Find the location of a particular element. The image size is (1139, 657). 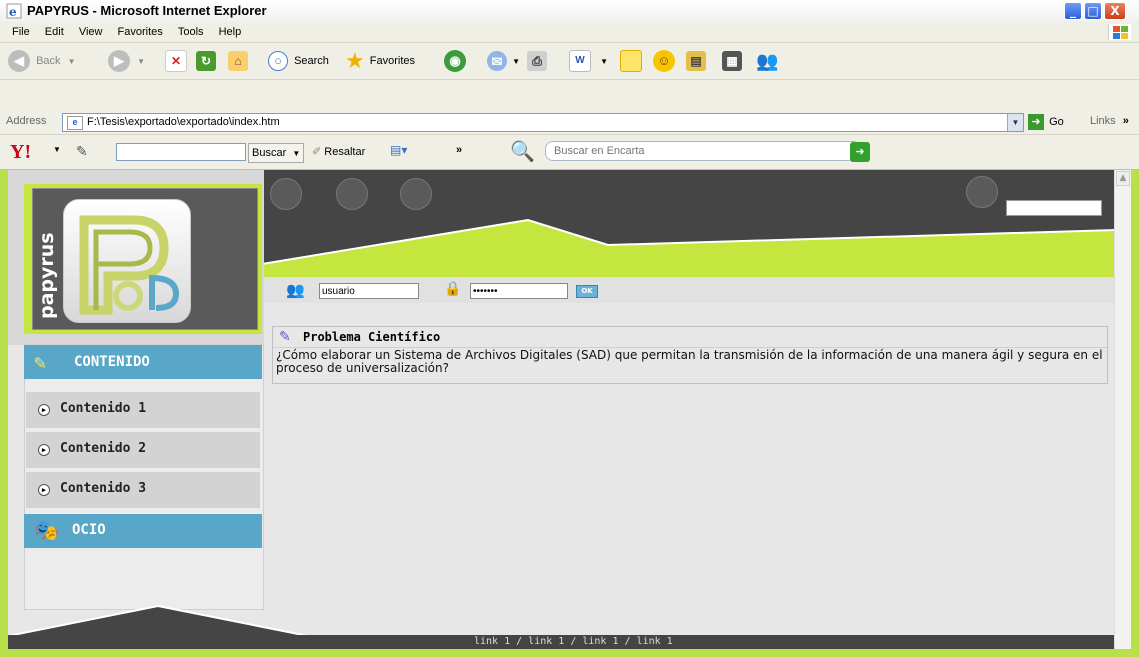

encarta-search-icon: 🔍 is located at coordinates (522, 152).